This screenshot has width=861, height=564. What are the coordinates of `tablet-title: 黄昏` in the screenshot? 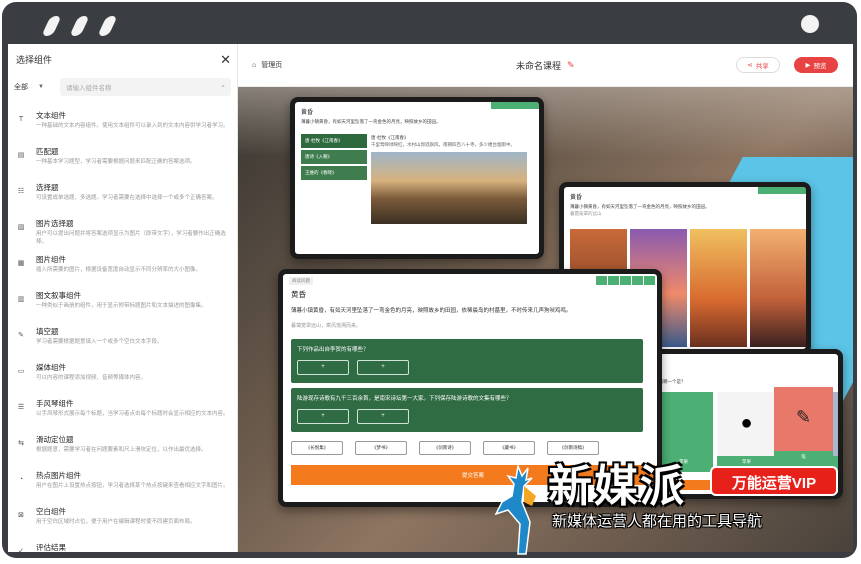 It's located at (298, 294).